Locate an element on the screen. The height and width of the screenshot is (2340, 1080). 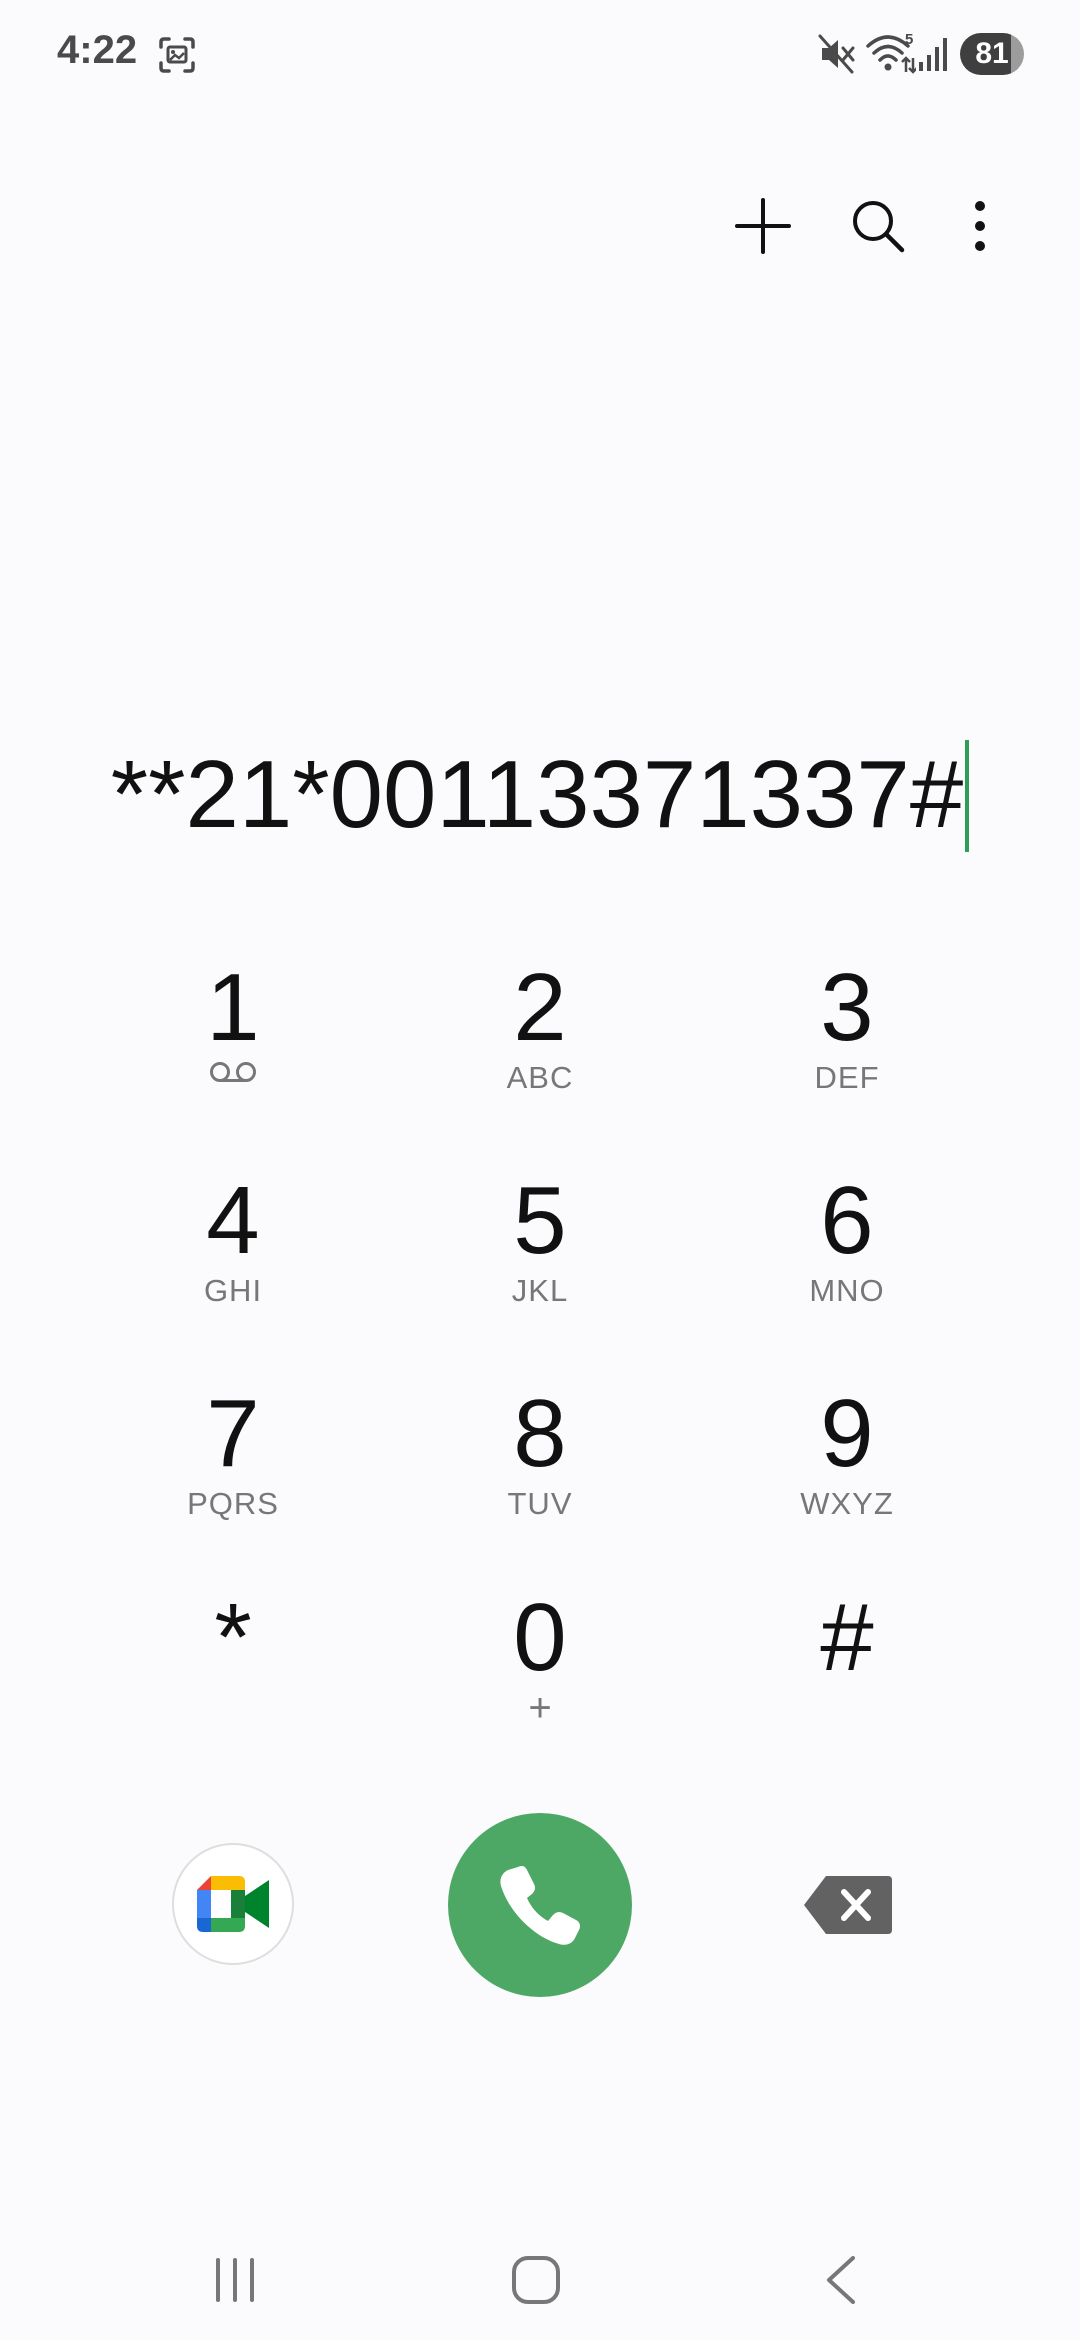
key-digit: 5 is located at coordinates (540, 1220).